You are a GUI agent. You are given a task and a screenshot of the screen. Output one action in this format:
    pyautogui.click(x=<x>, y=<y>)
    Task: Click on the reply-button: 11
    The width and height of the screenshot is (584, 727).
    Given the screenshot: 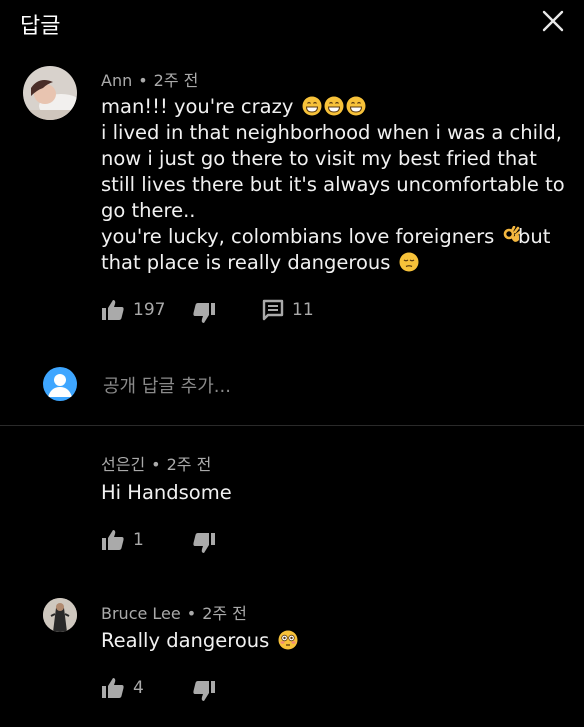 What is the action you would take?
    pyautogui.click(x=288, y=310)
    